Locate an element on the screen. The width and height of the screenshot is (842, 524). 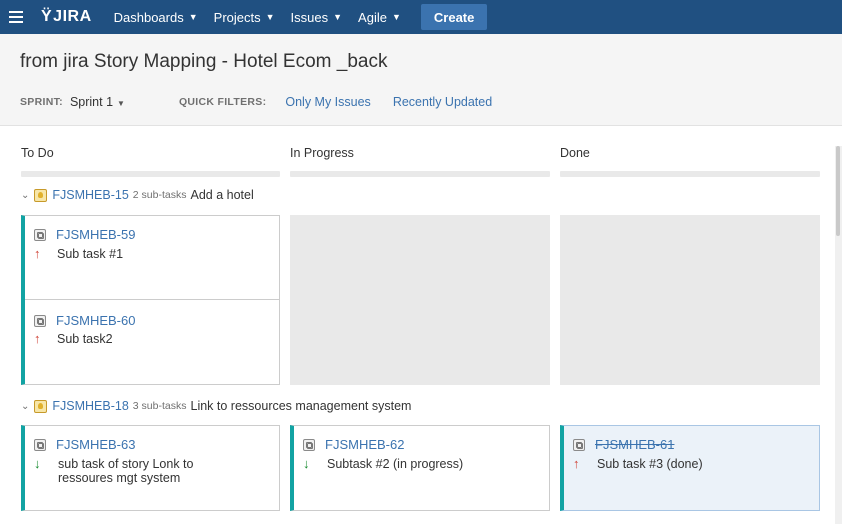
card-summary: Subtask #2 (in progress) is located at coordinates (395, 464).